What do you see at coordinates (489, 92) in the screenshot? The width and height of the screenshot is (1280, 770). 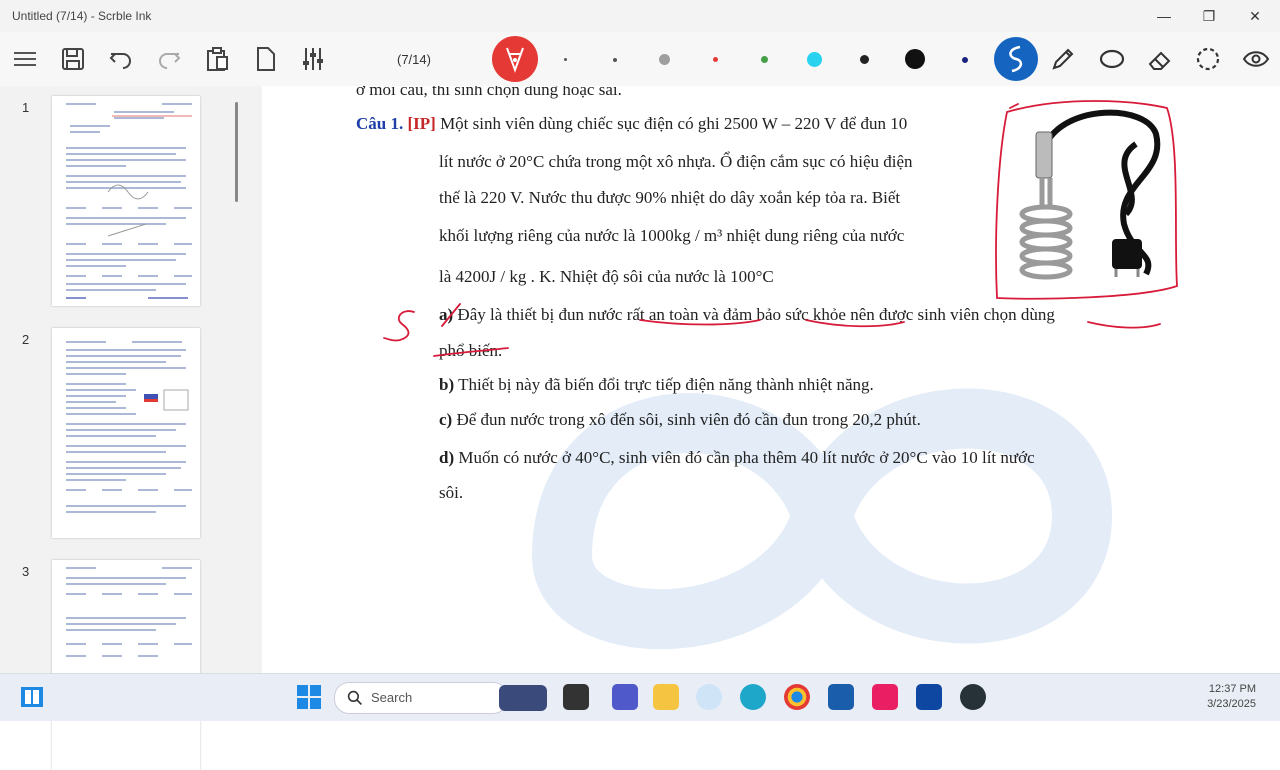 I see `doc-line-0: ở mỗi câu, thí sinh chọn đúng hoặc sai.` at bounding box center [489, 92].